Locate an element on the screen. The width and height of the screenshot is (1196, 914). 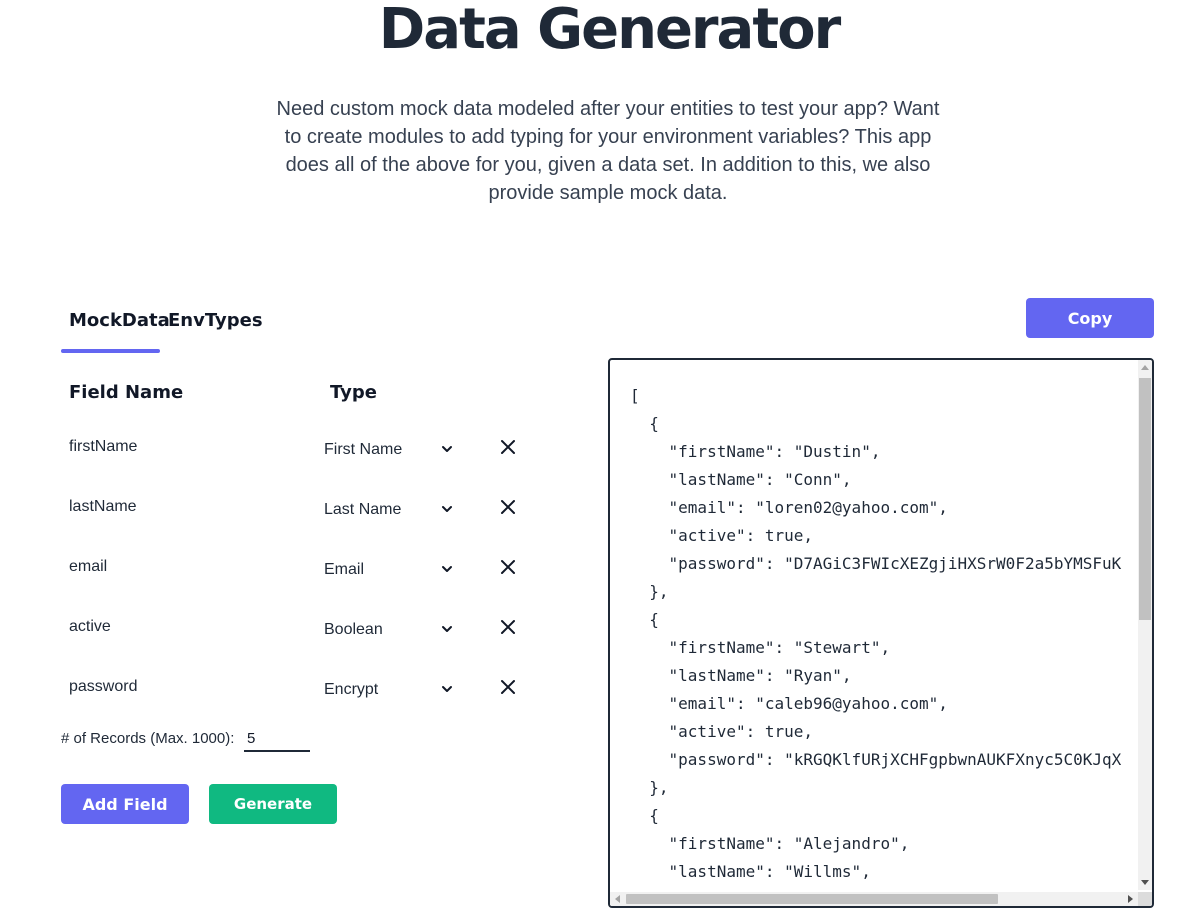
scroll-left-icon is located at coordinates (617, 899).